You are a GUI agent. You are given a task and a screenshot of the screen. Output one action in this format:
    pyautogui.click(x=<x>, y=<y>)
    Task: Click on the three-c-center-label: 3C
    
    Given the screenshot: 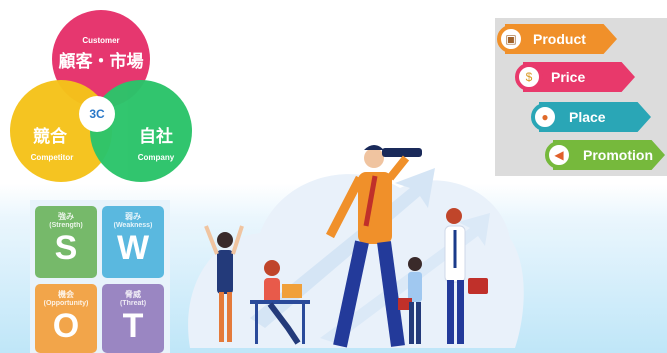 What is the action you would take?
    pyautogui.click(x=97, y=114)
    